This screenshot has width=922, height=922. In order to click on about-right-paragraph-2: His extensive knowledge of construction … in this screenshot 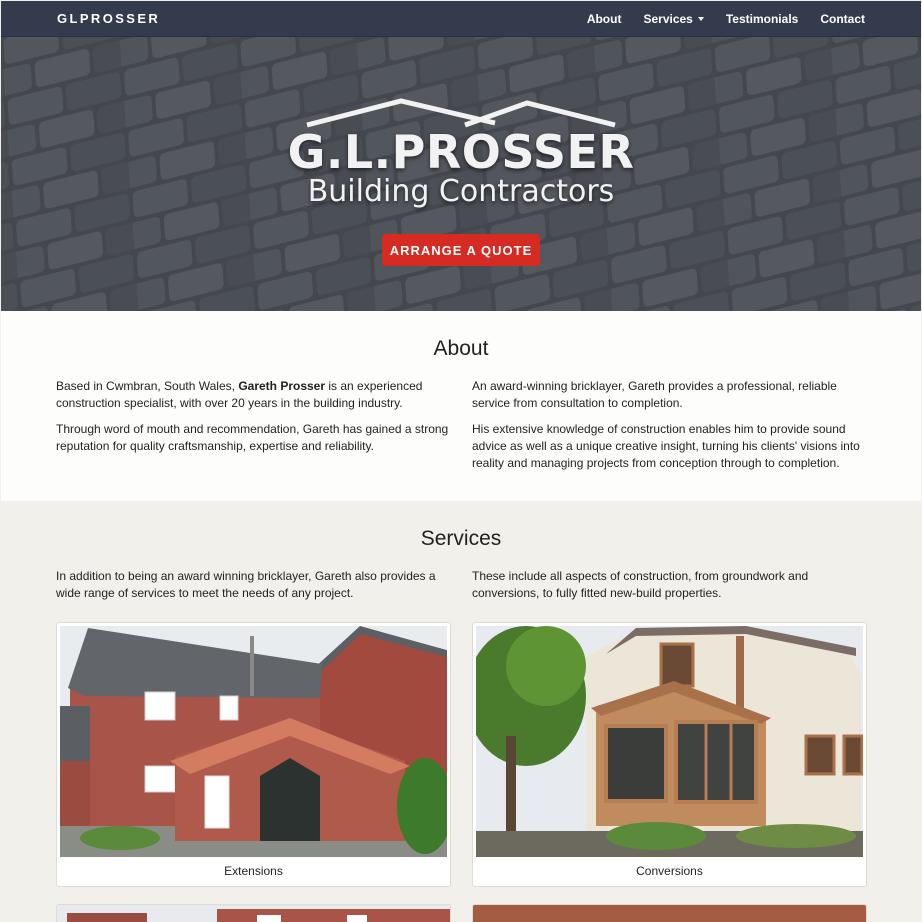, I will do `click(666, 446)`.